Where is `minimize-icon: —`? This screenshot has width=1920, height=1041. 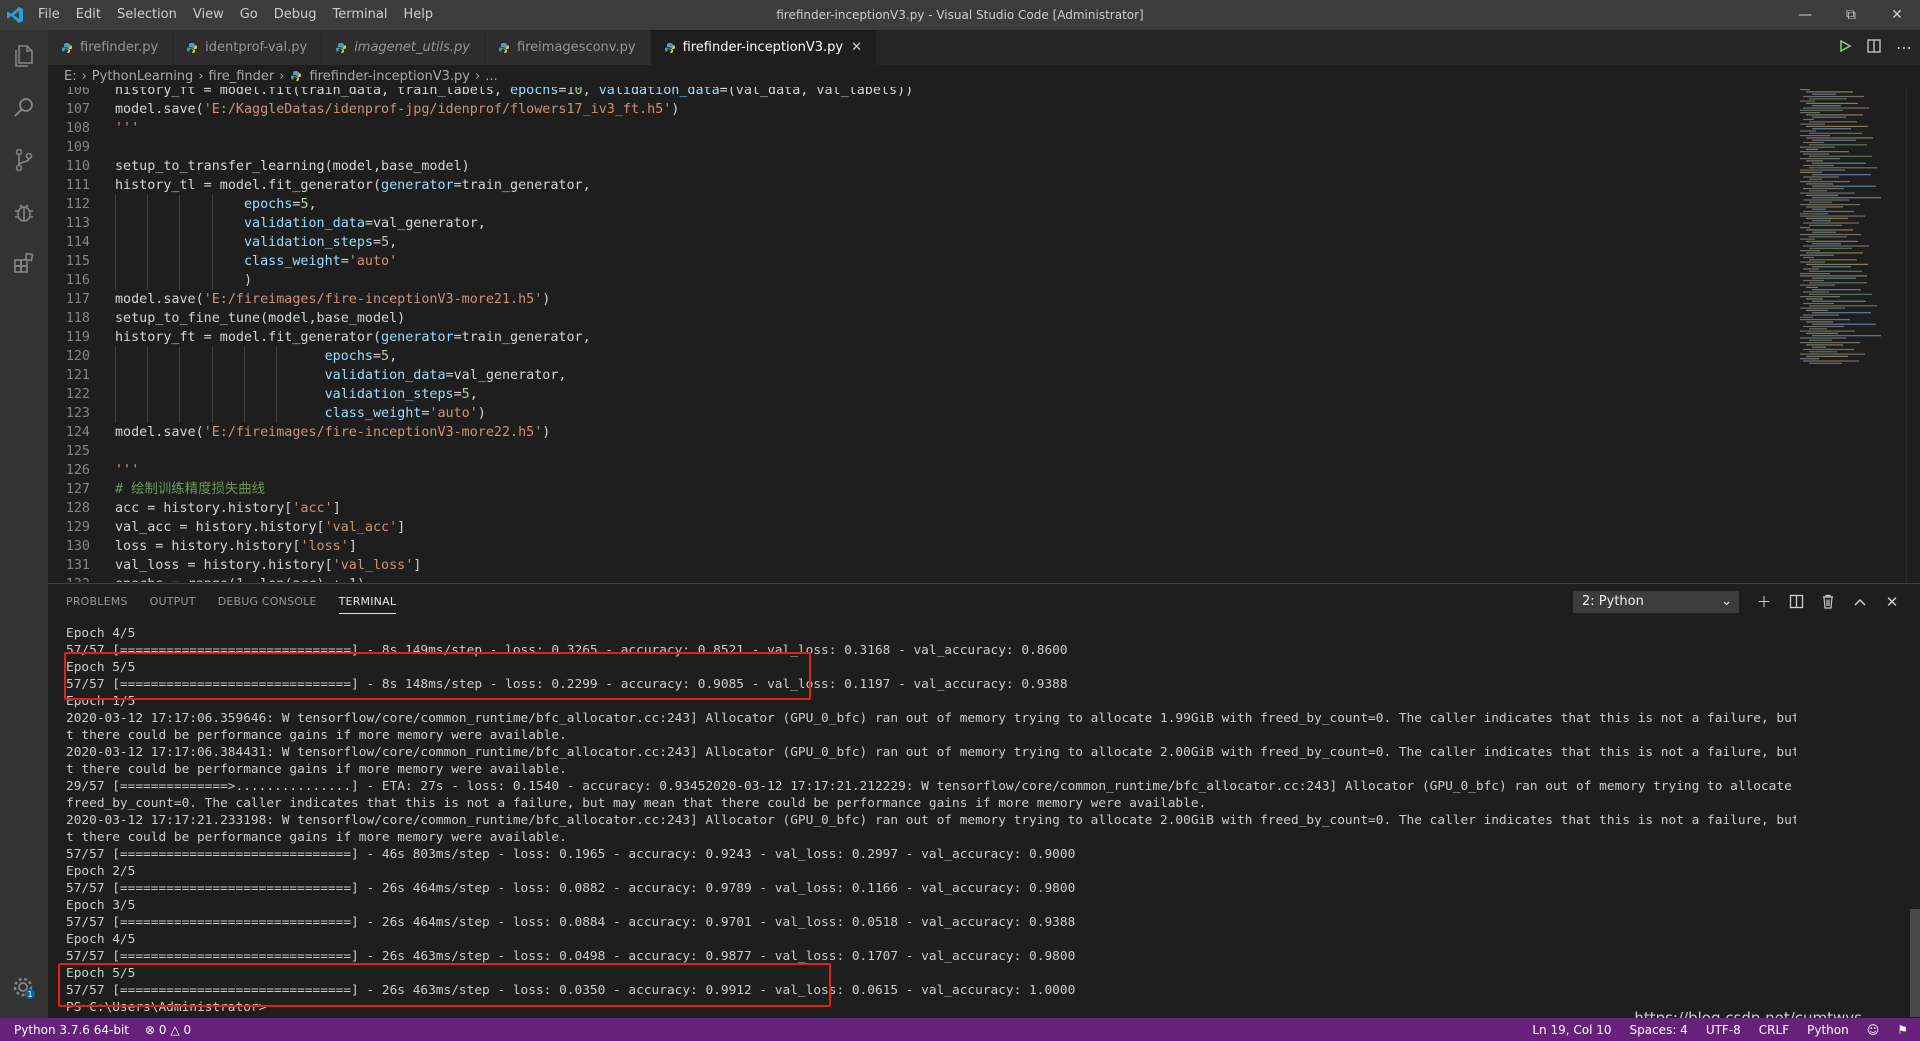
minimize-icon: — is located at coordinates (1805, 15).